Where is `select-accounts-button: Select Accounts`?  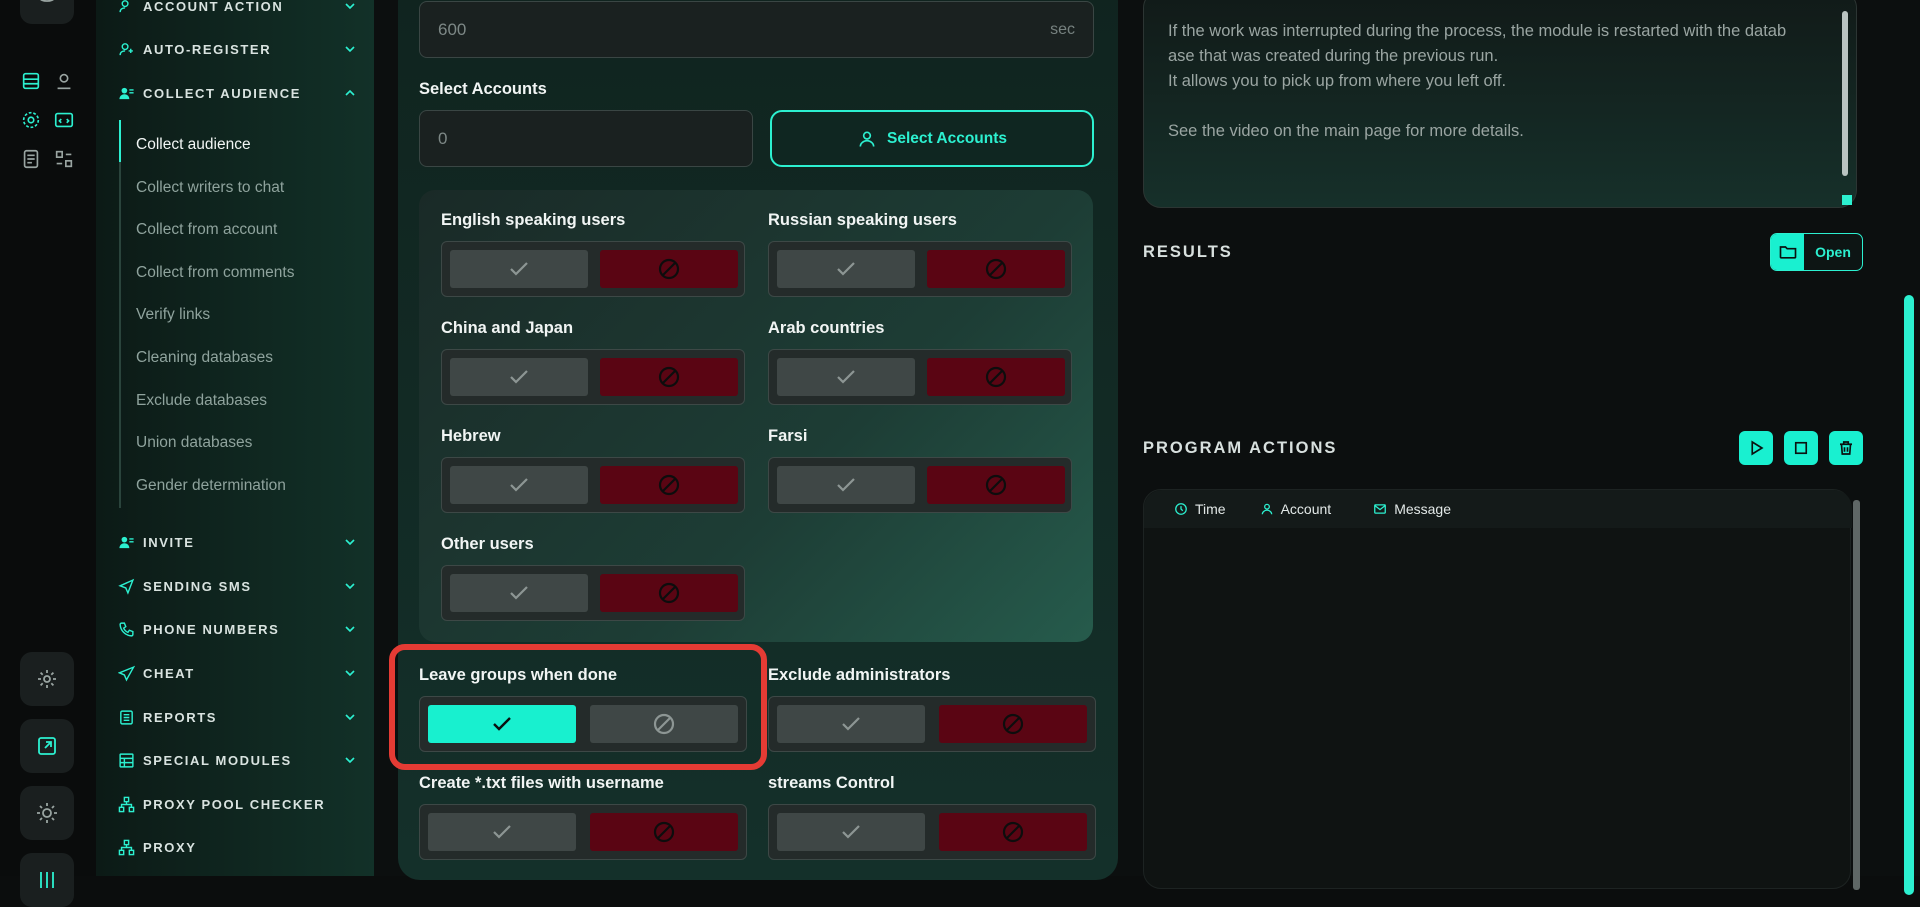
select-accounts-button: Select Accounts is located at coordinates (932, 138).